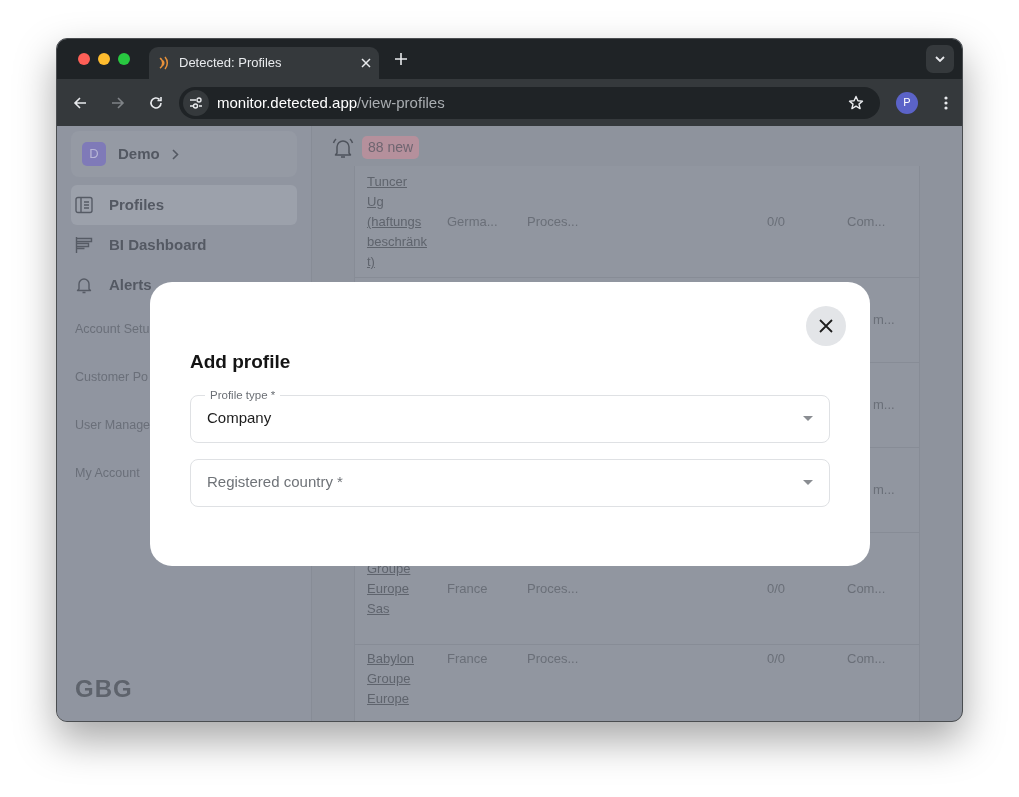 The height and width of the screenshot is (797, 1019). What do you see at coordinates (241, 362) in the screenshot?
I see `dialog-title: Add profile` at bounding box center [241, 362].